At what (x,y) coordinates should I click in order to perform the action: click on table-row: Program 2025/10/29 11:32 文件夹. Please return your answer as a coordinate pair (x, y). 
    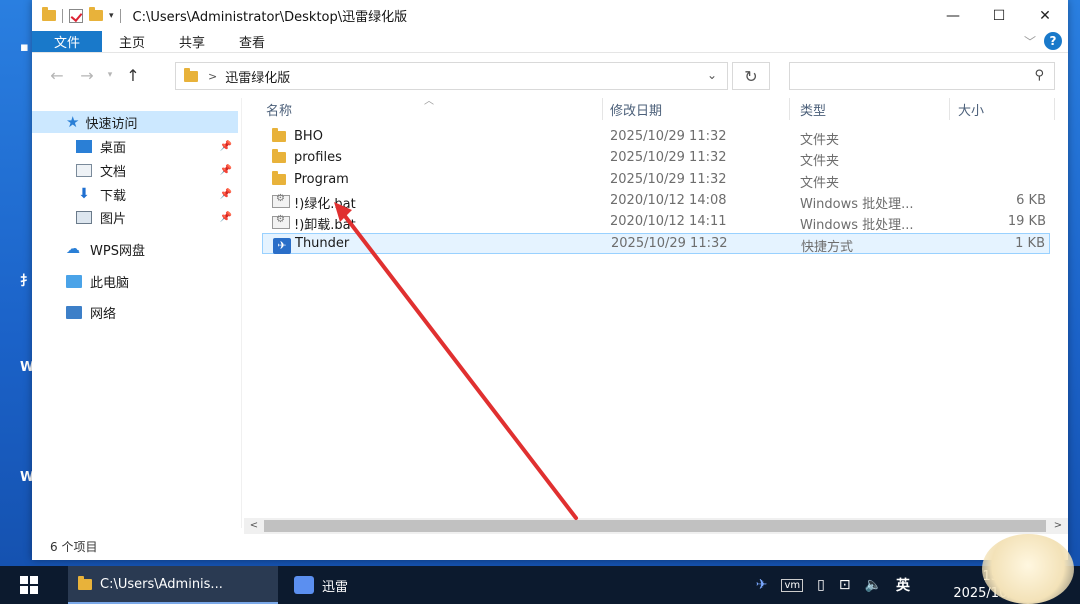
    Looking at the image, I should click on (656, 180).